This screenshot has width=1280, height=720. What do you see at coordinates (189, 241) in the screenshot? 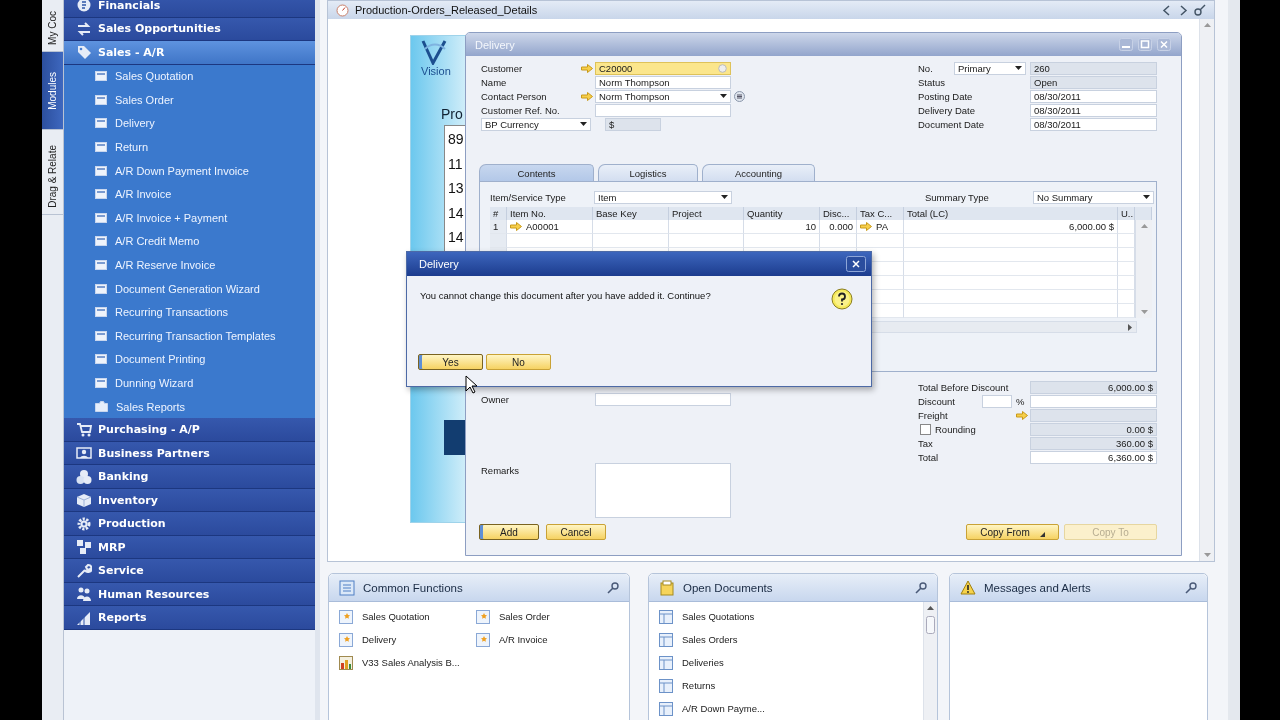
I see `menu-item: A/R Credit Memo` at bounding box center [189, 241].